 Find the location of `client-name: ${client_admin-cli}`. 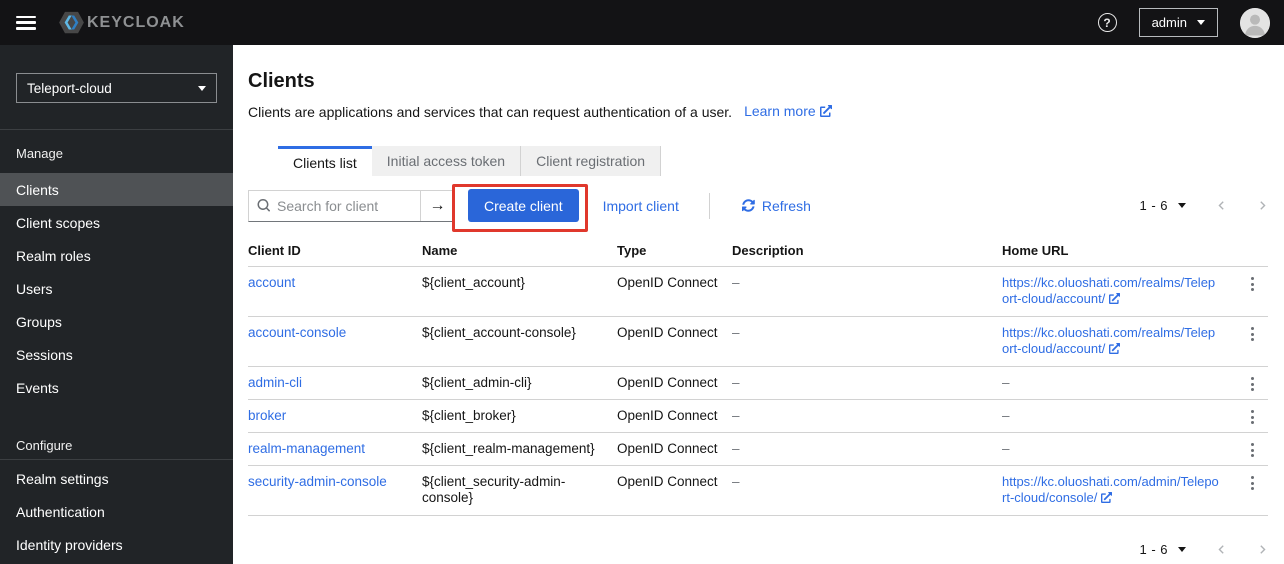

client-name: ${client_admin-cli} is located at coordinates (519, 383).